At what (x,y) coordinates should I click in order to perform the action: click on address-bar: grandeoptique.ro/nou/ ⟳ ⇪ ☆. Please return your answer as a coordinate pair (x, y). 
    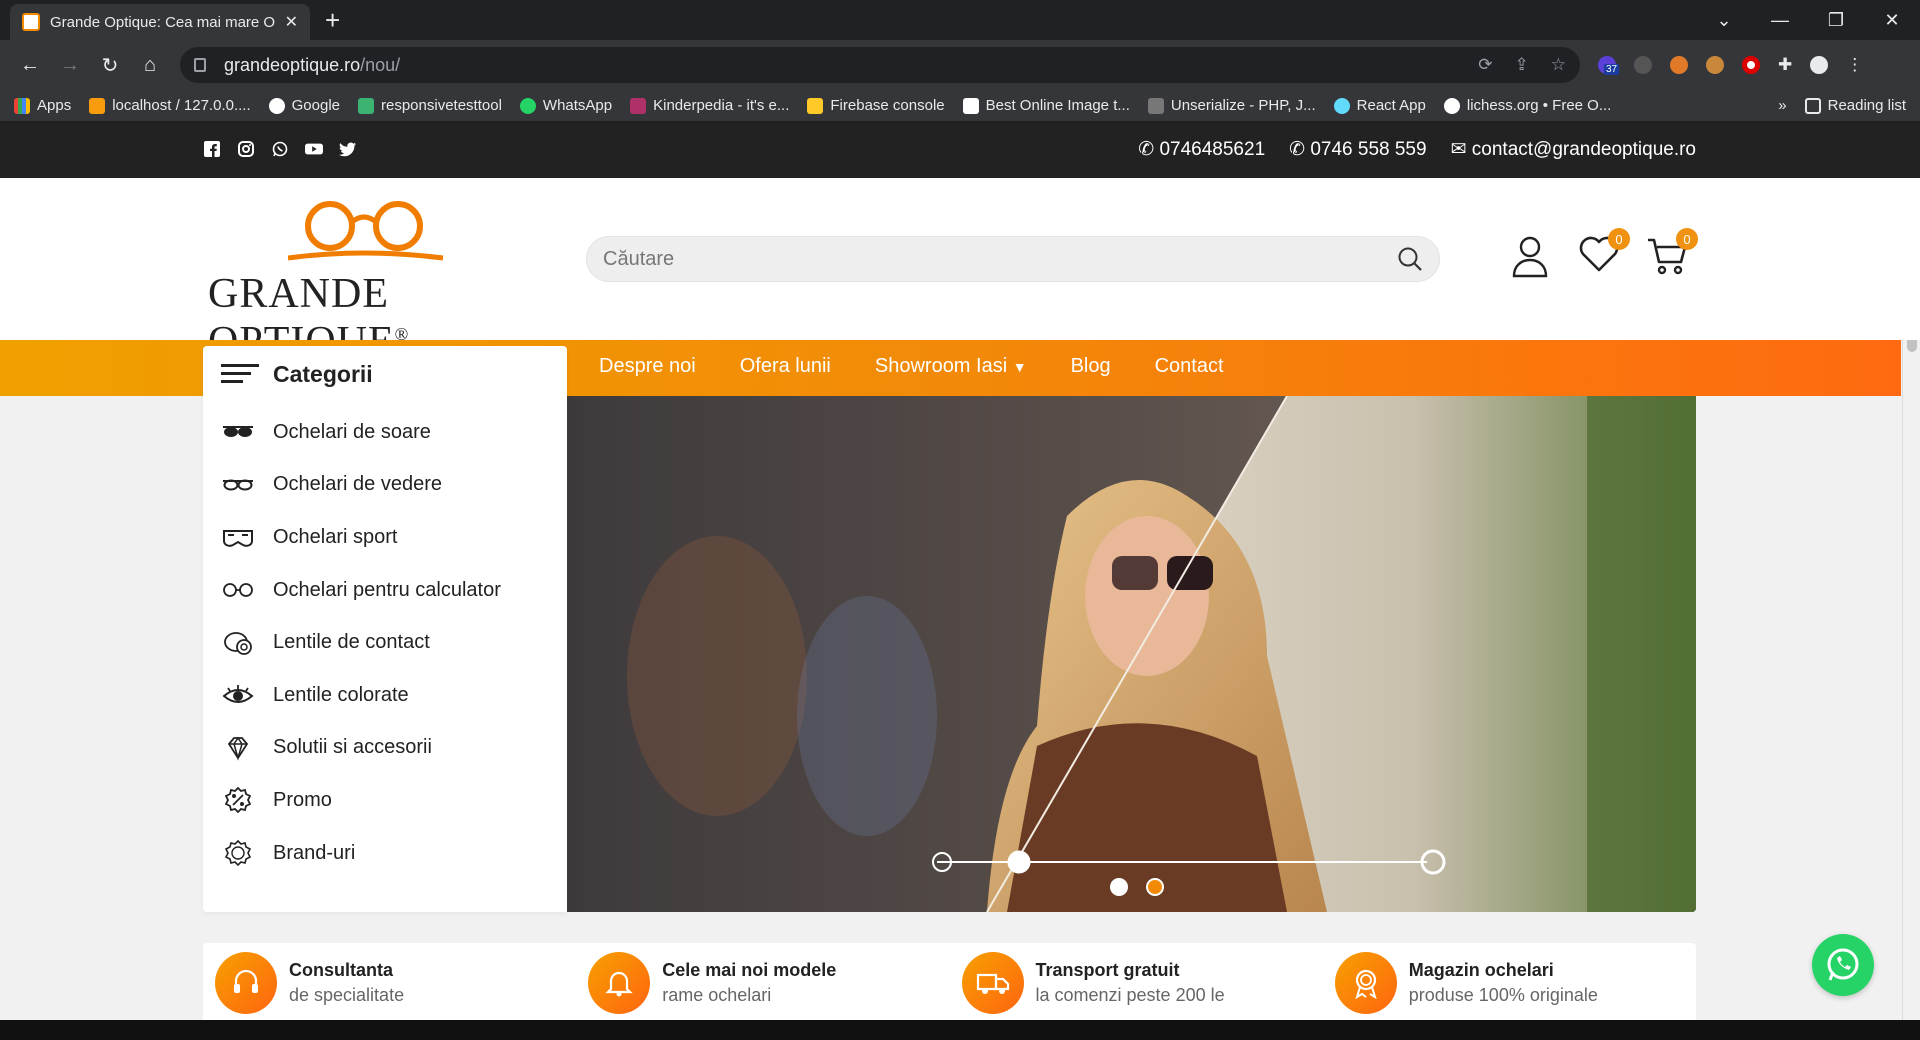
    Looking at the image, I should click on (880, 65).